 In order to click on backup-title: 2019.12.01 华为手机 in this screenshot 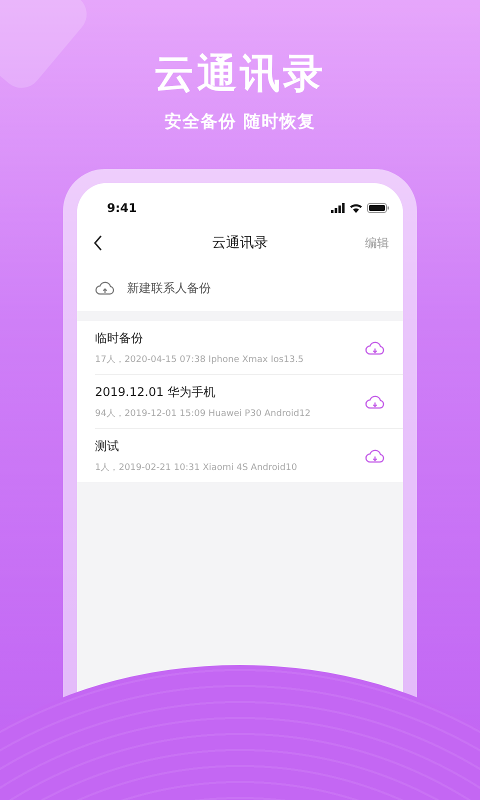, I will do `click(156, 392)`.